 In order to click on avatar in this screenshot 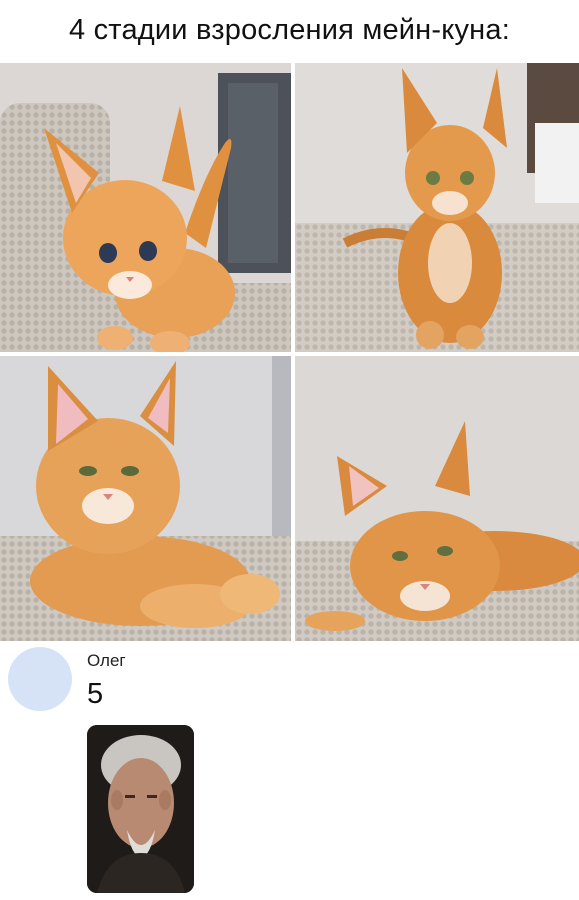, I will do `click(40, 679)`.